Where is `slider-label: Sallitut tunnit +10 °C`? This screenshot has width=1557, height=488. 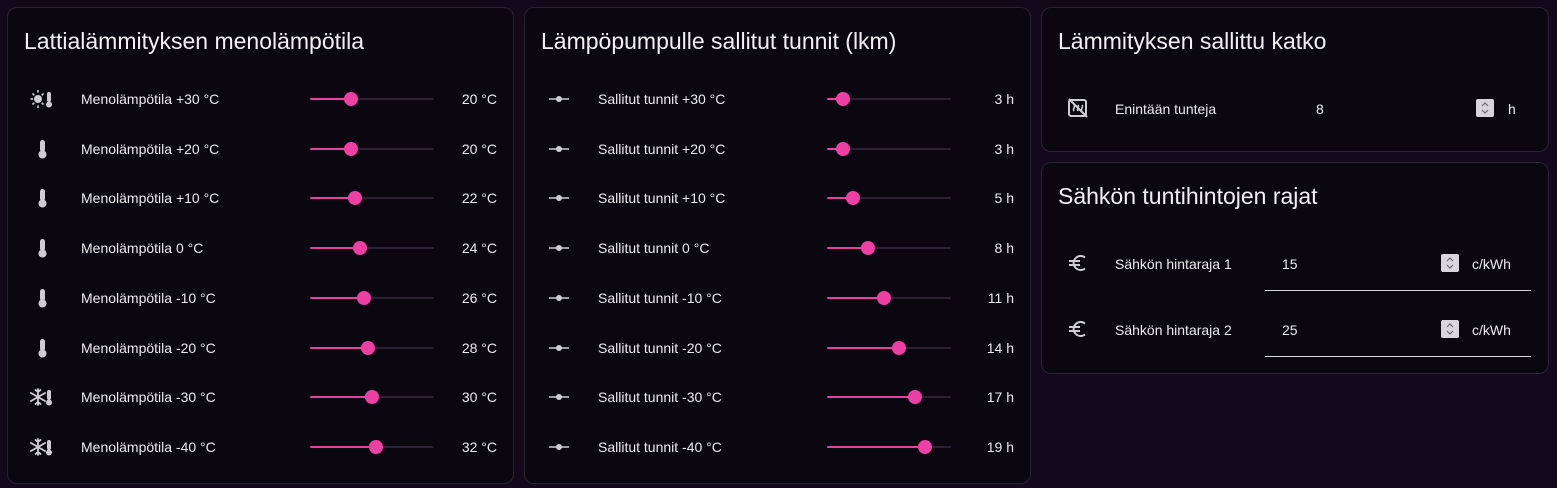 slider-label: Sallitut tunnit +10 °C is located at coordinates (662, 198).